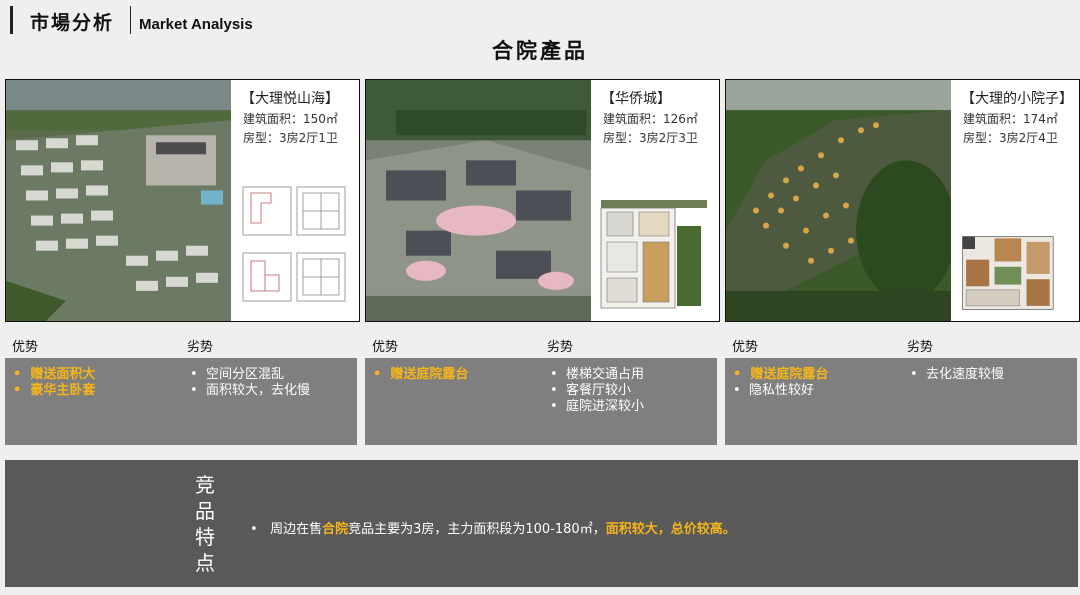 The image size is (1080, 595). What do you see at coordinates (597, 406) in the screenshot?
I see `cons-item: • 庭院进深较小` at bounding box center [597, 406].